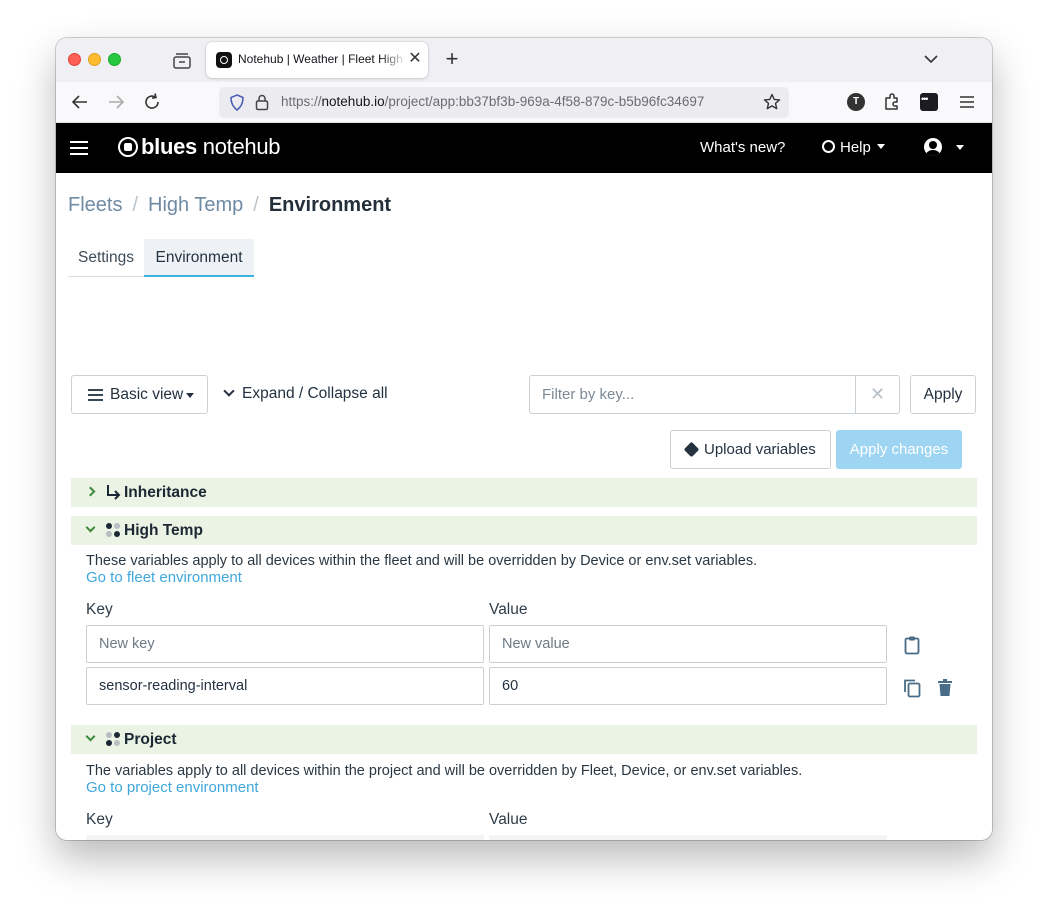 This screenshot has height=915, width=1048. I want to click on section-inheritance-header: Inheritance, so click(524, 492).